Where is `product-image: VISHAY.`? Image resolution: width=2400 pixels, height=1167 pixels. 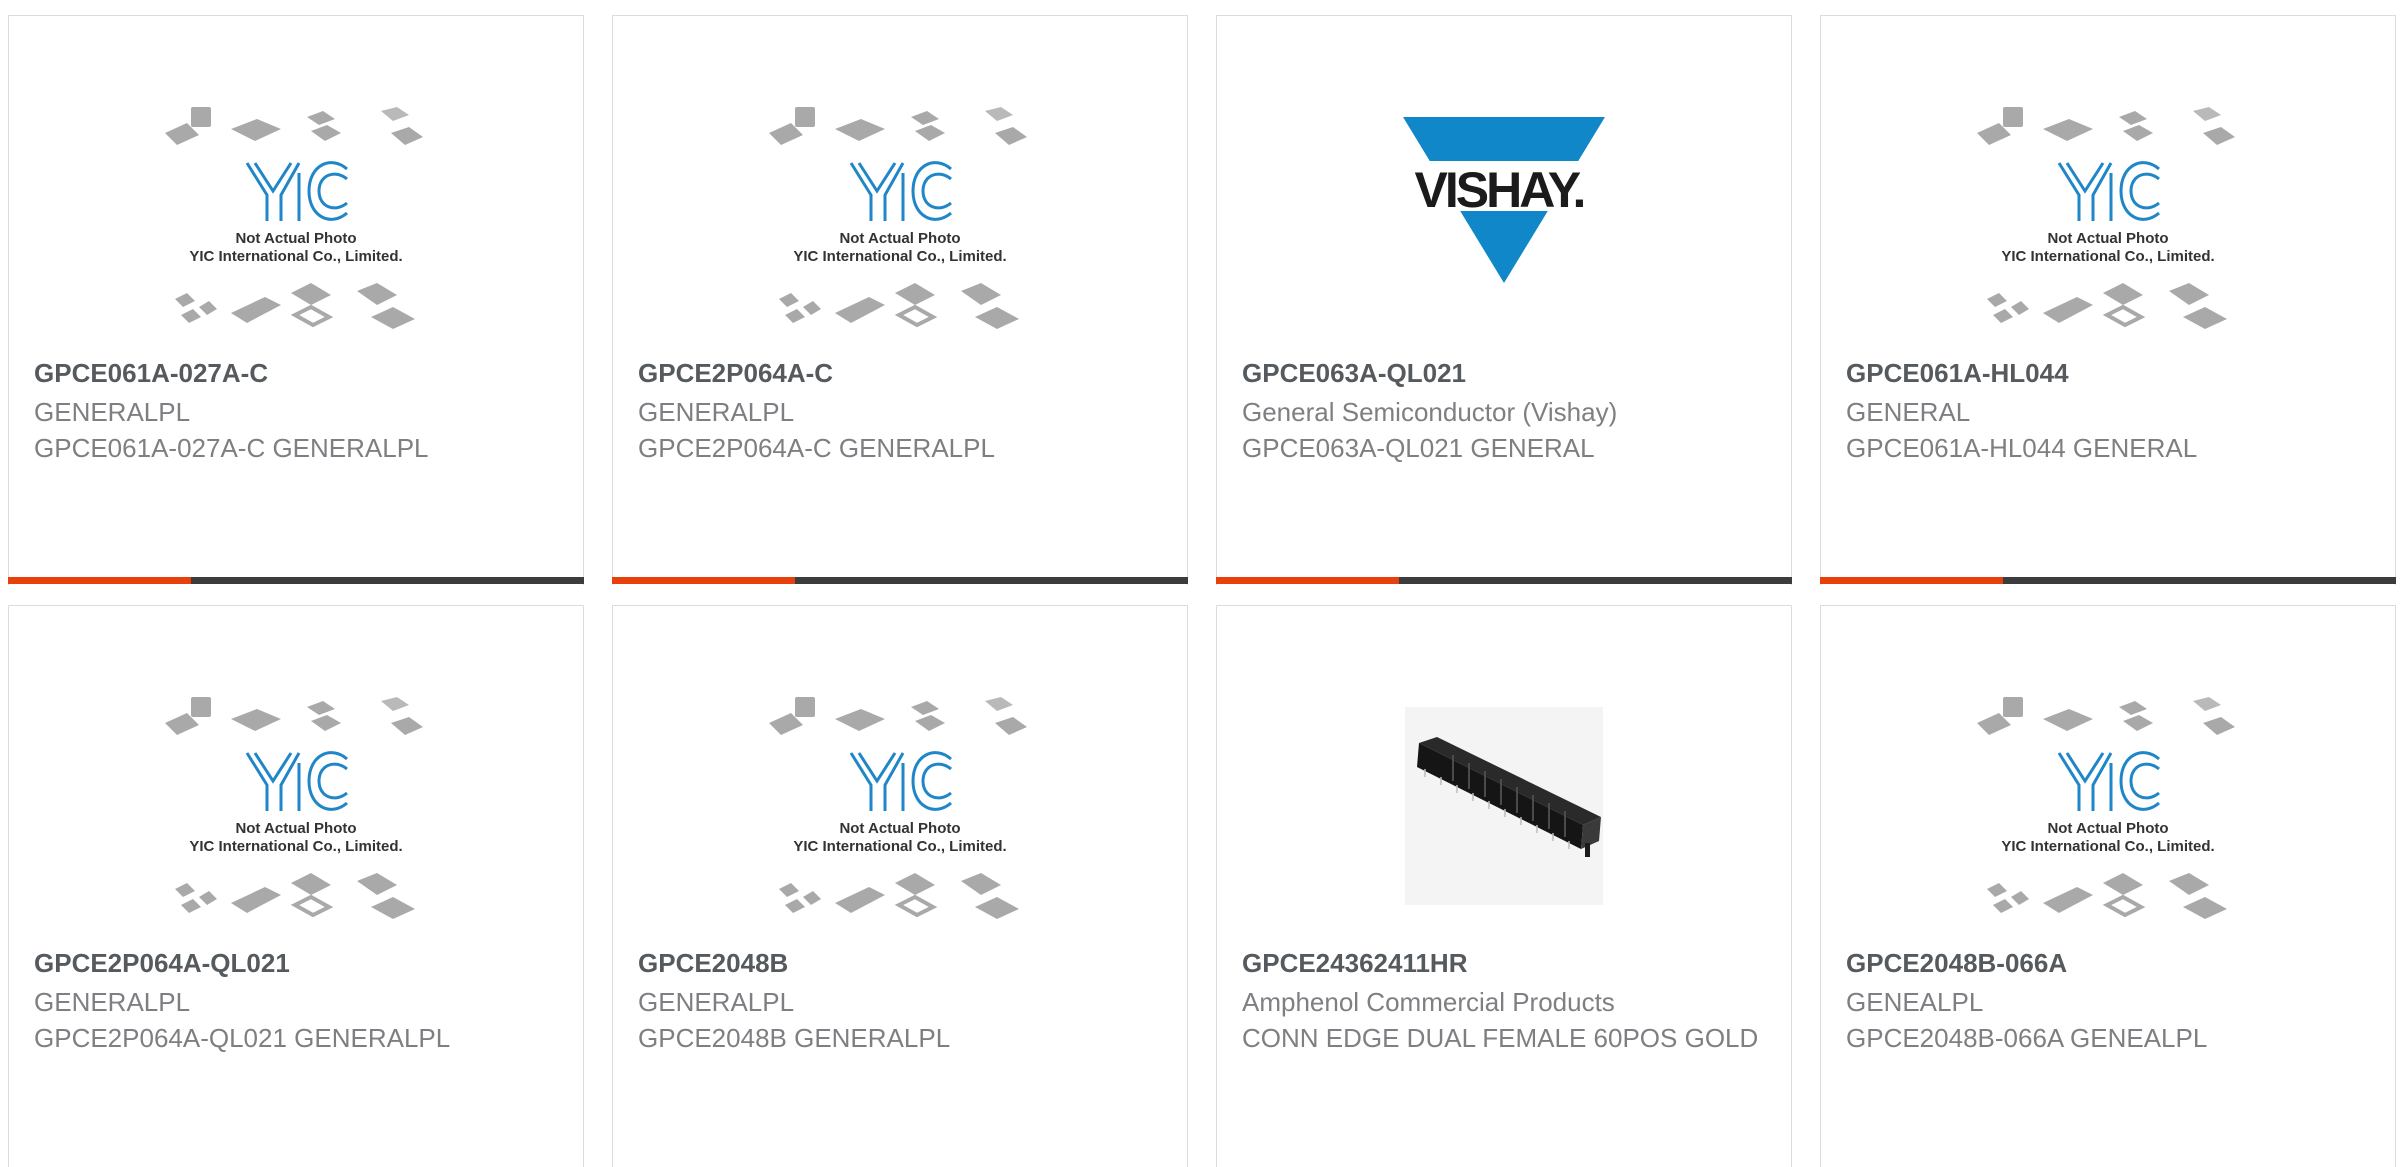 product-image: VISHAY. is located at coordinates (1504, 219).